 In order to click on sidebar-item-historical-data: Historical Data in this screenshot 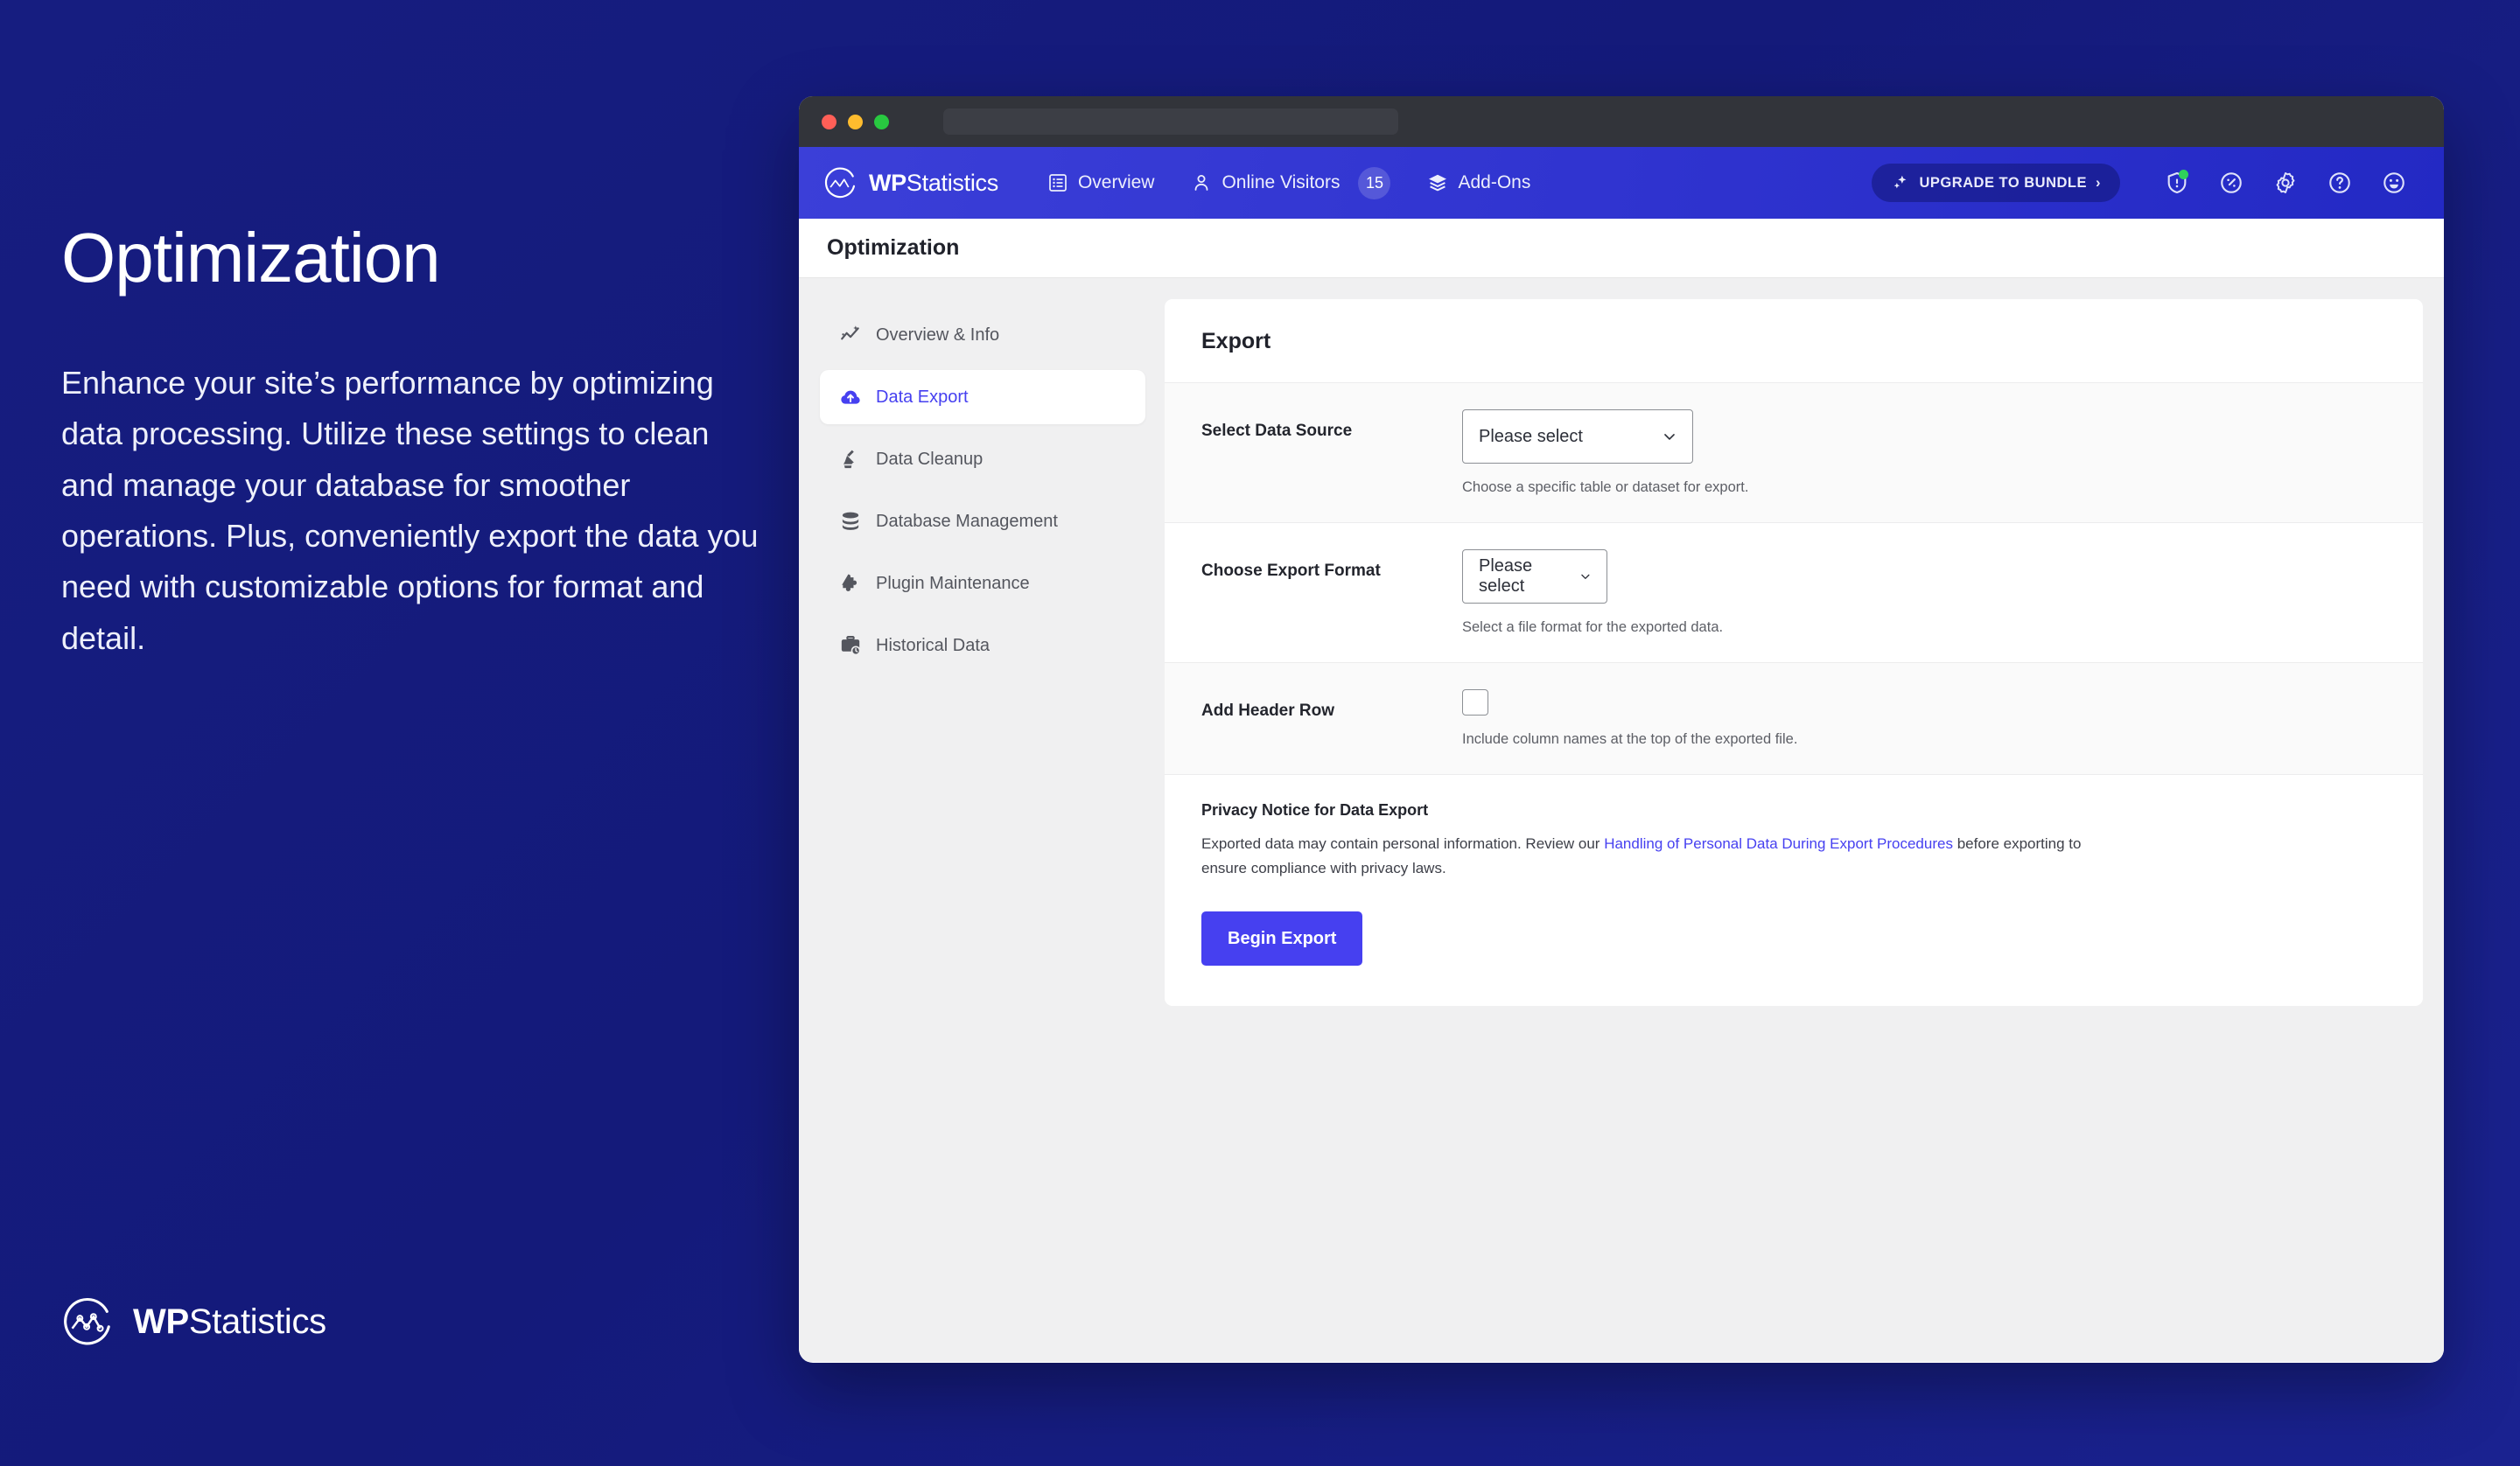, I will do `click(982, 646)`.